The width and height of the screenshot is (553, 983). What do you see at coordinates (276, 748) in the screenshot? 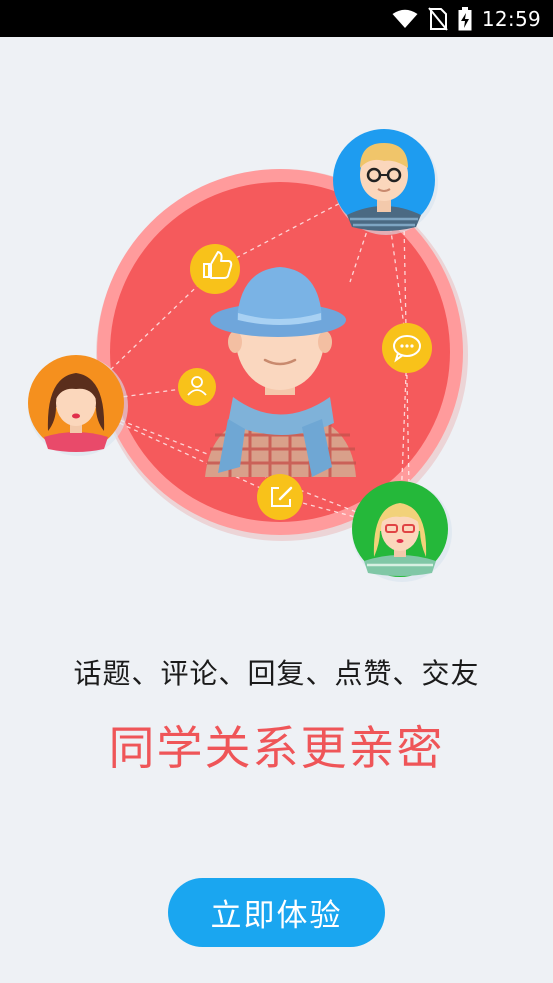
I see `headline: 同学关系更亲密` at bounding box center [276, 748].